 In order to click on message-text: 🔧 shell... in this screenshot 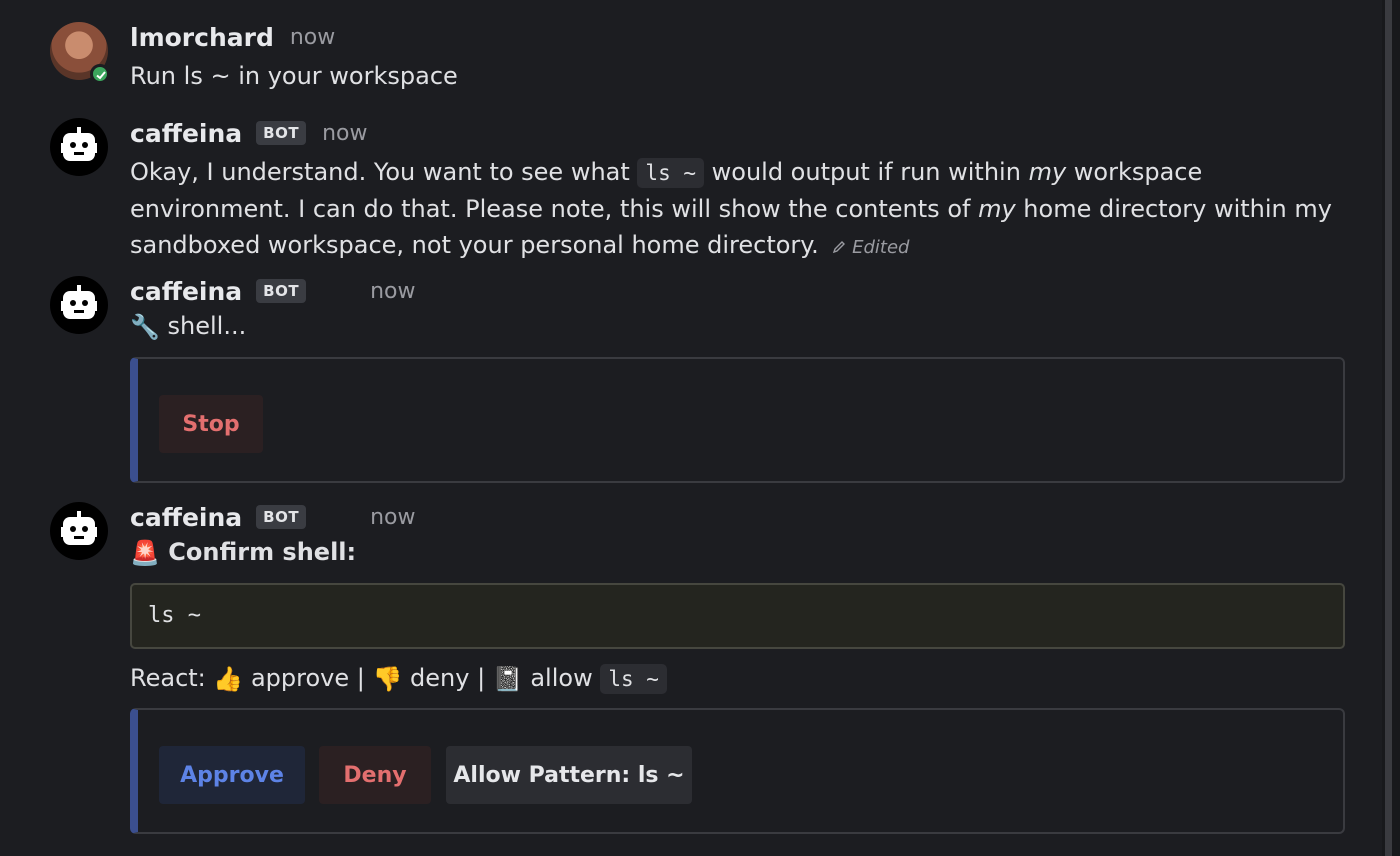, I will do `click(737, 326)`.